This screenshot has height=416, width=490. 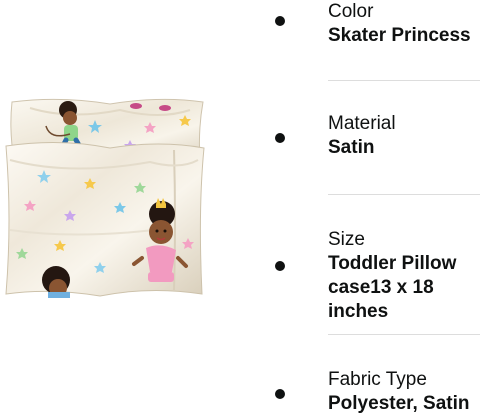 I want to click on attribute-label-color: Color, so click(x=351, y=11).